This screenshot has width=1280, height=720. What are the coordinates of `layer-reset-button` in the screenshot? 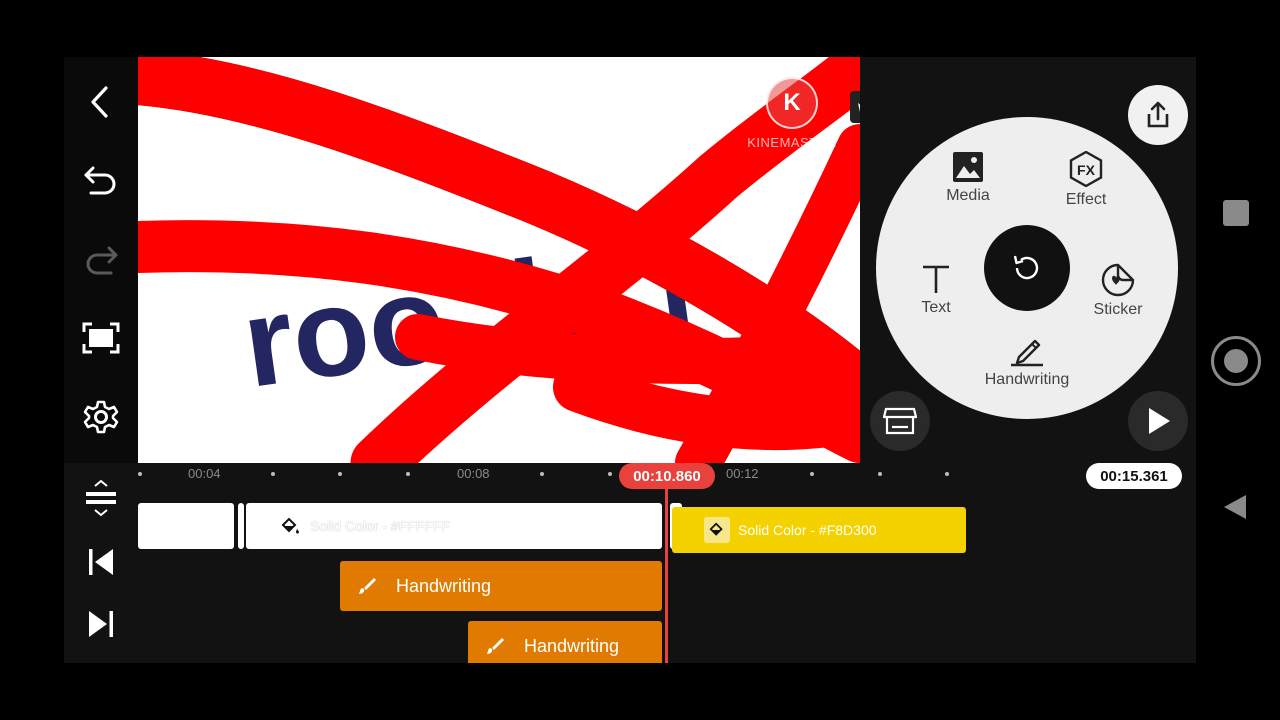 It's located at (1027, 268).